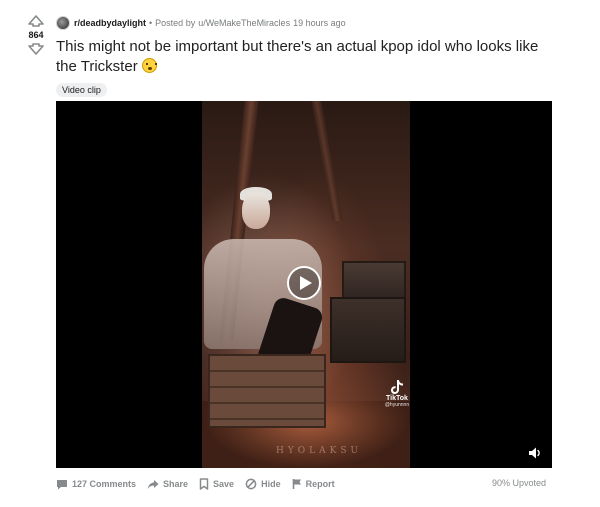 This screenshot has height=507, width=600. Describe the element at coordinates (296, 484) in the screenshot. I see `flag-icon` at that location.